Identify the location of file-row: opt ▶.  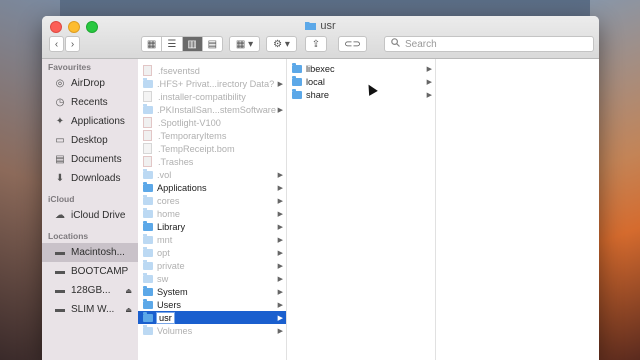
(212, 252).